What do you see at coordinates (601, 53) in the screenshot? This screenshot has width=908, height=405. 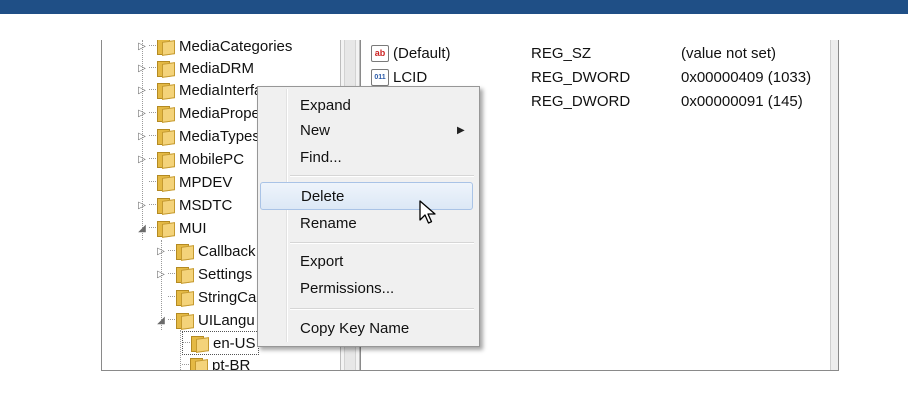 I see `value-row: ab (Default) REG_SZ (value not set)` at bounding box center [601, 53].